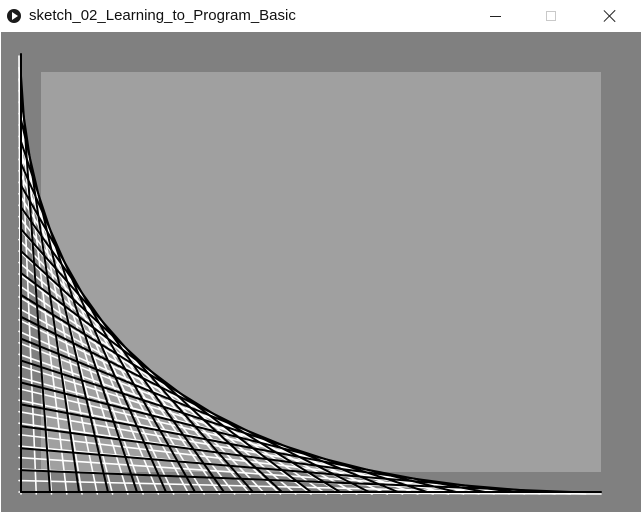 The image size is (642, 513). I want to click on maximize-button, so click(551, 16).